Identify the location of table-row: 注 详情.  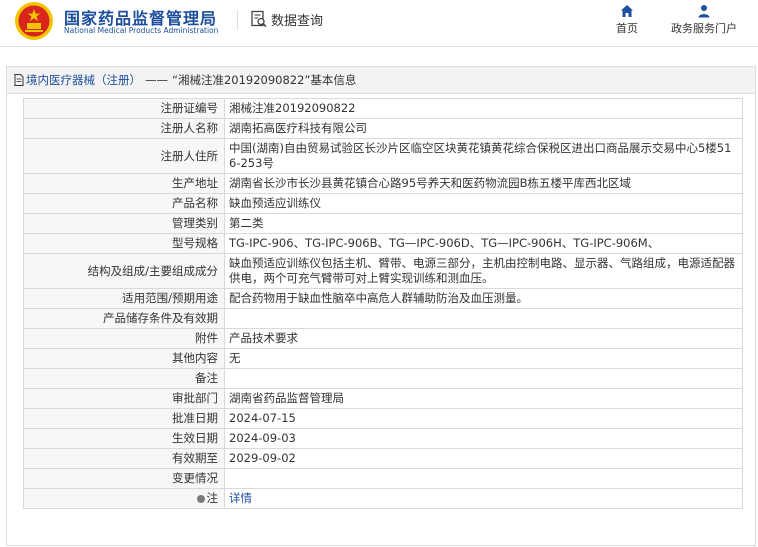
(383, 498).